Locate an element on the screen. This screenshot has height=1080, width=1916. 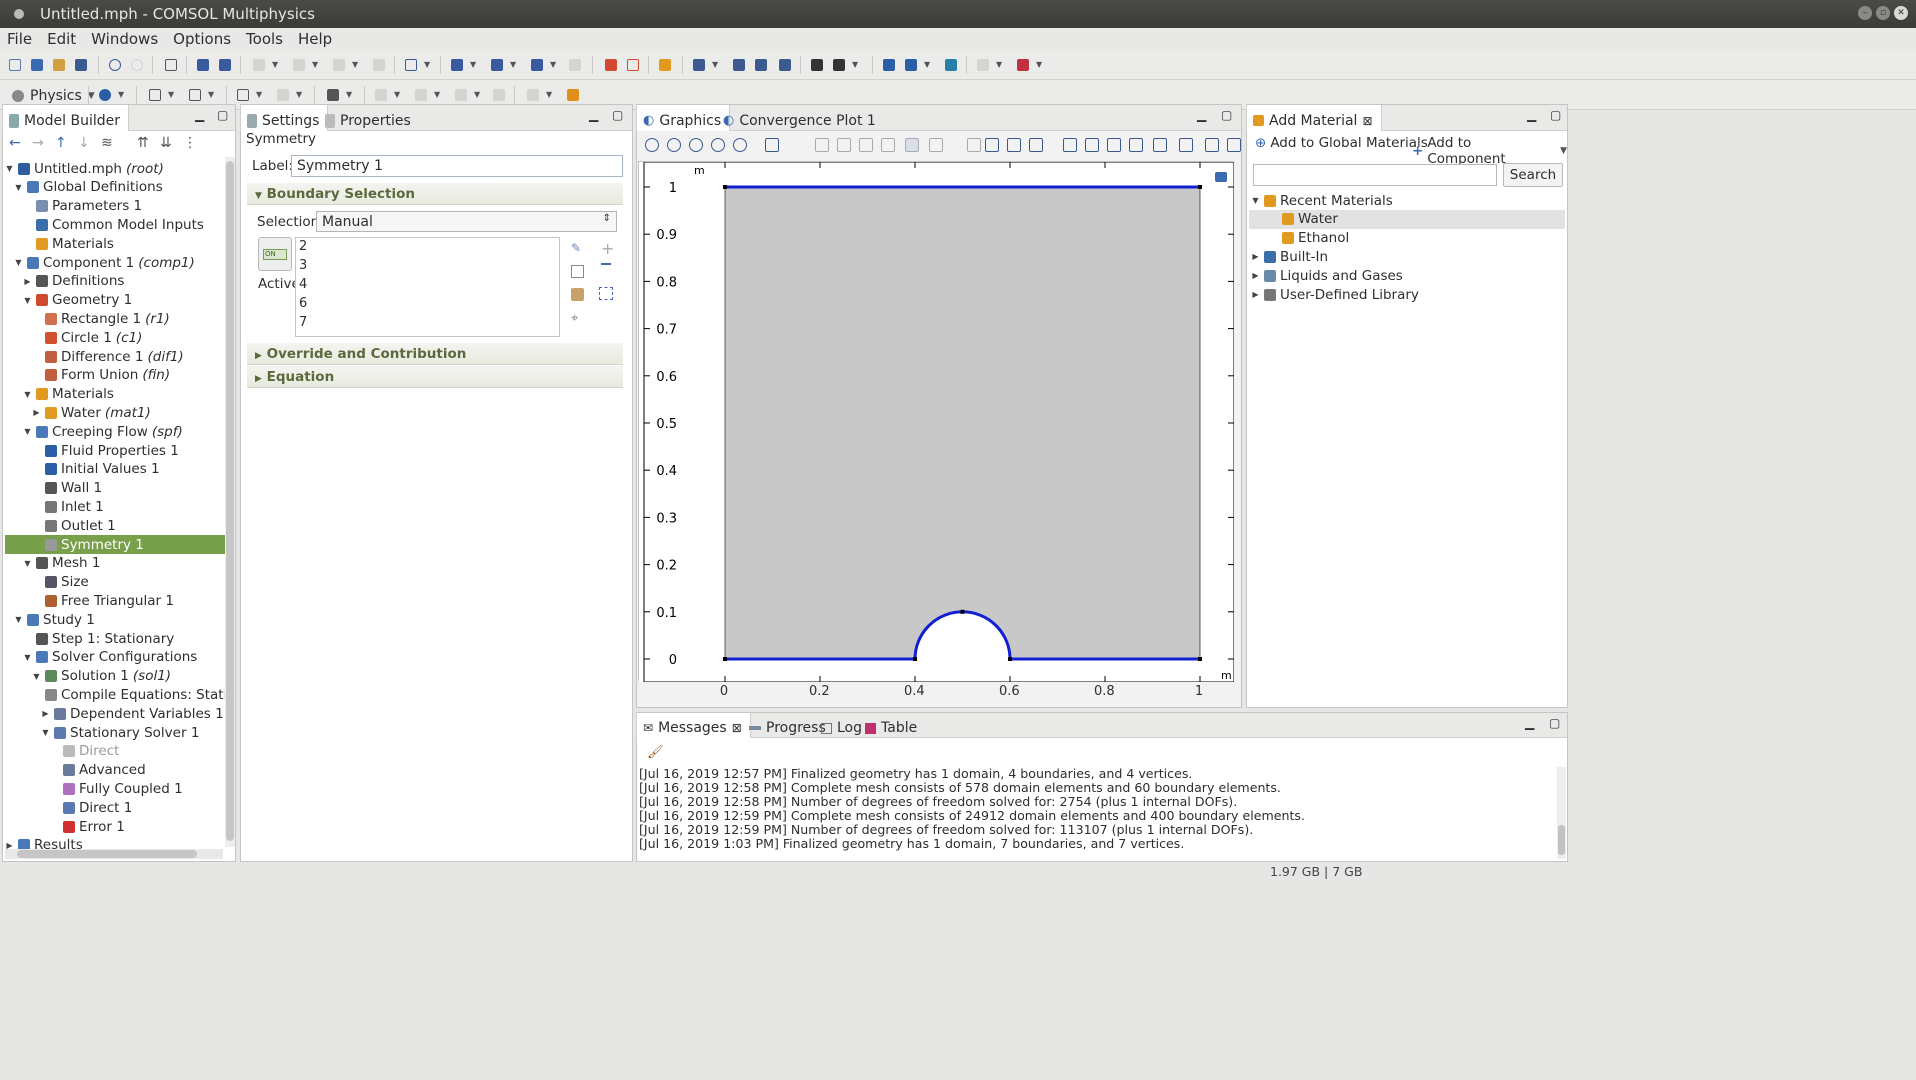
import-icon is located at coordinates (633, 65).